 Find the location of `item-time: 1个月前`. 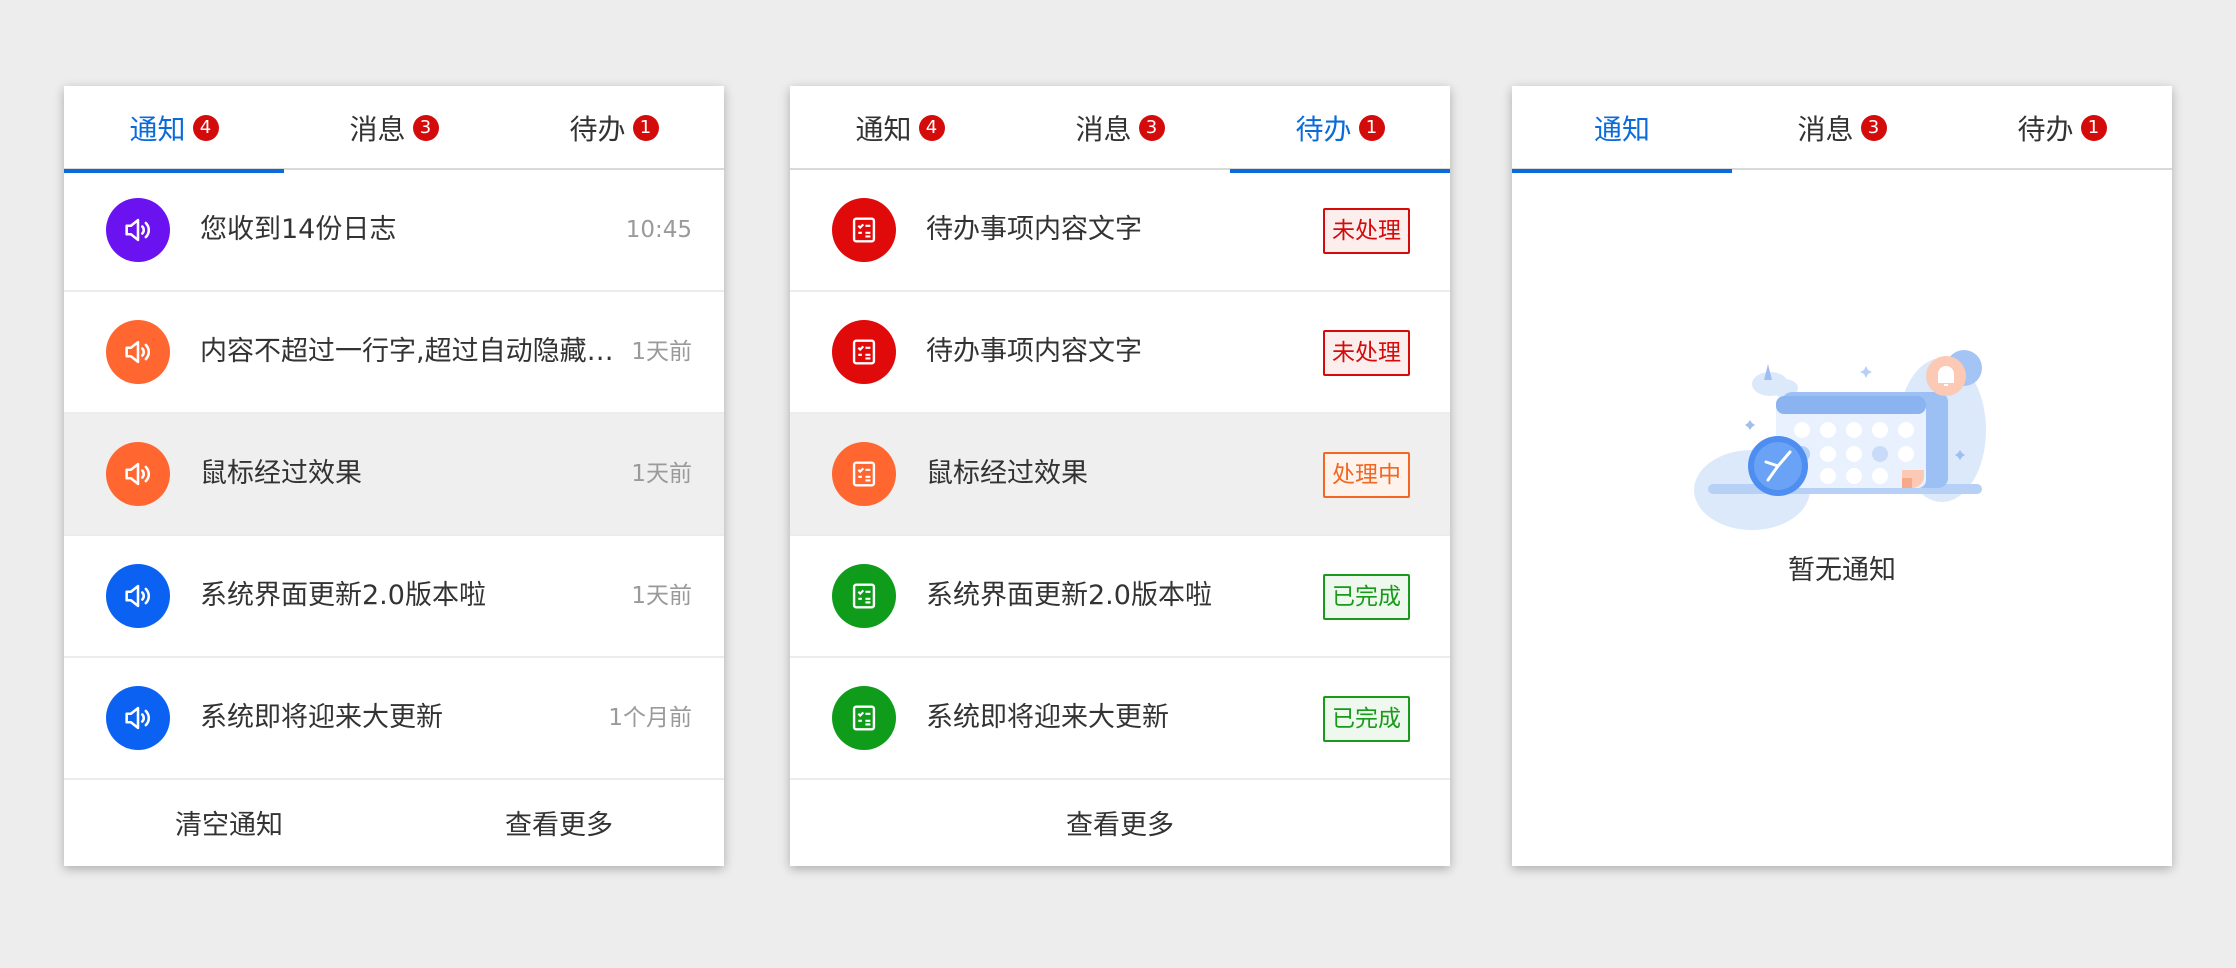

item-time: 1个月前 is located at coordinates (650, 718).